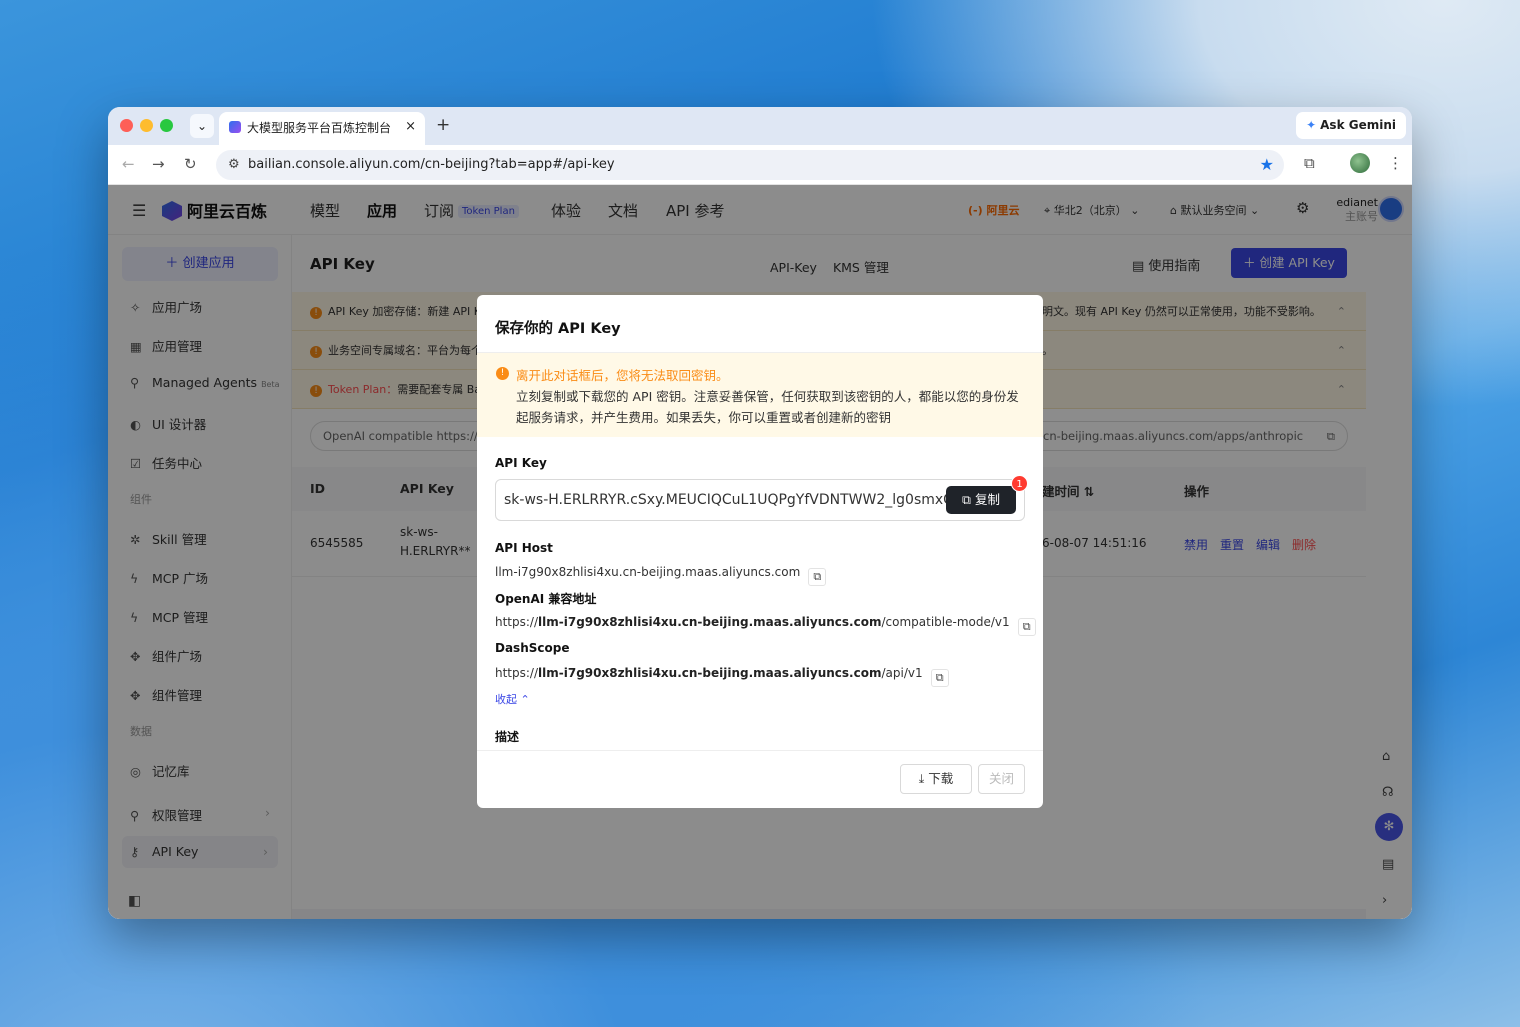 The width and height of the screenshot is (1520, 1027). I want to click on download-button: ⤓ 下载, so click(936, 779).